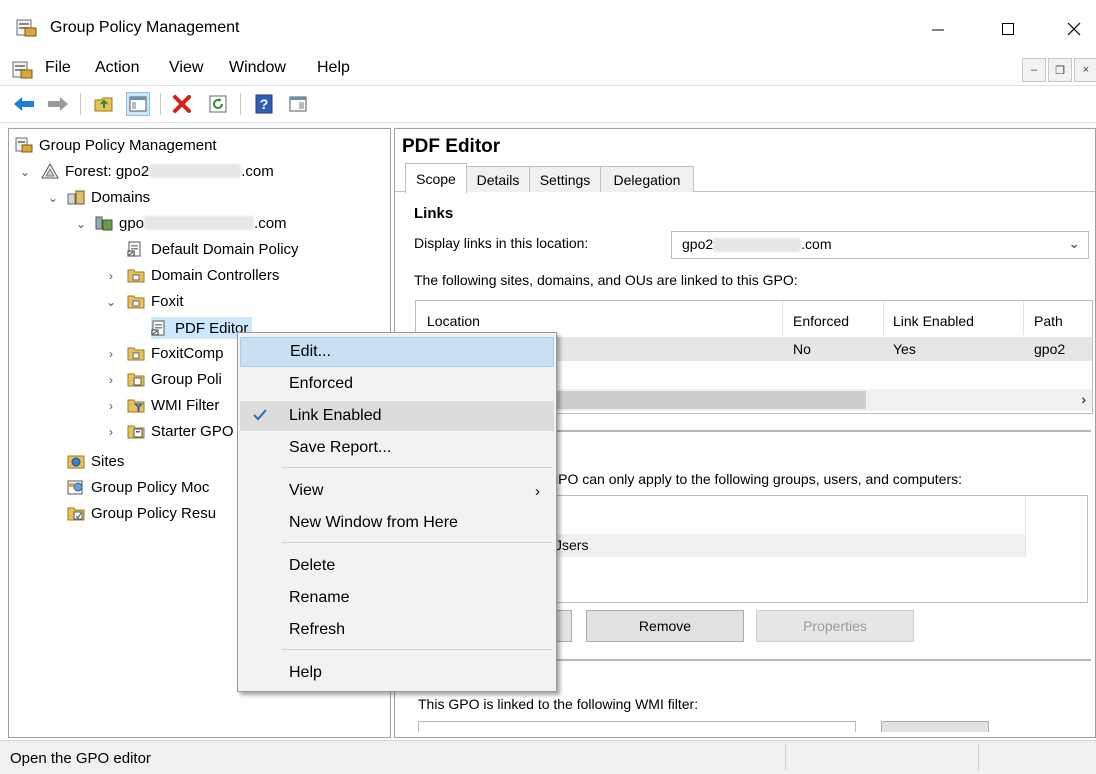 The image size is (1096, 774). I want to click on tree-node-sites: Sites, so click(95, 461).